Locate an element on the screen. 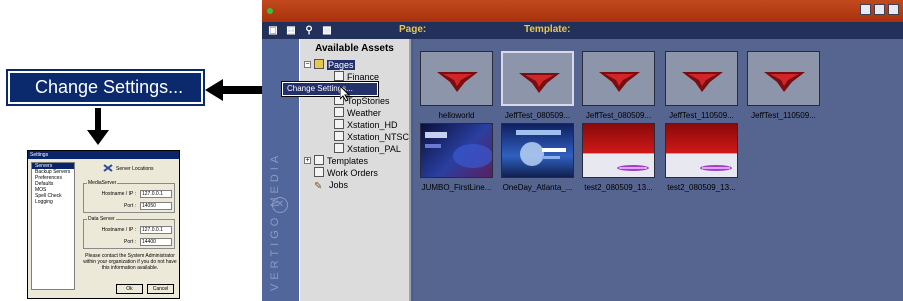  tree-item-pages: Pages is located at coordinates (334, 65).